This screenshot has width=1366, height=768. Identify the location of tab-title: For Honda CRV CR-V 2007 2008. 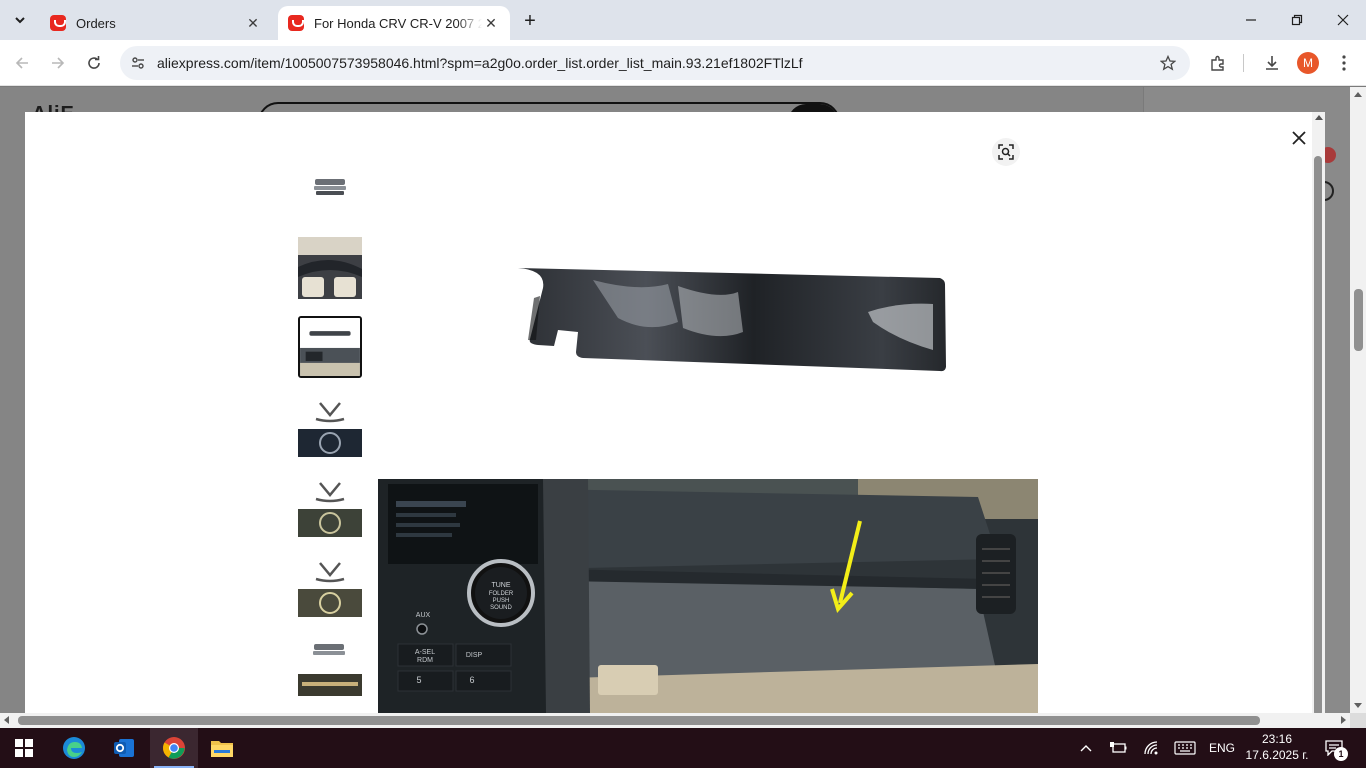
(398, 23).